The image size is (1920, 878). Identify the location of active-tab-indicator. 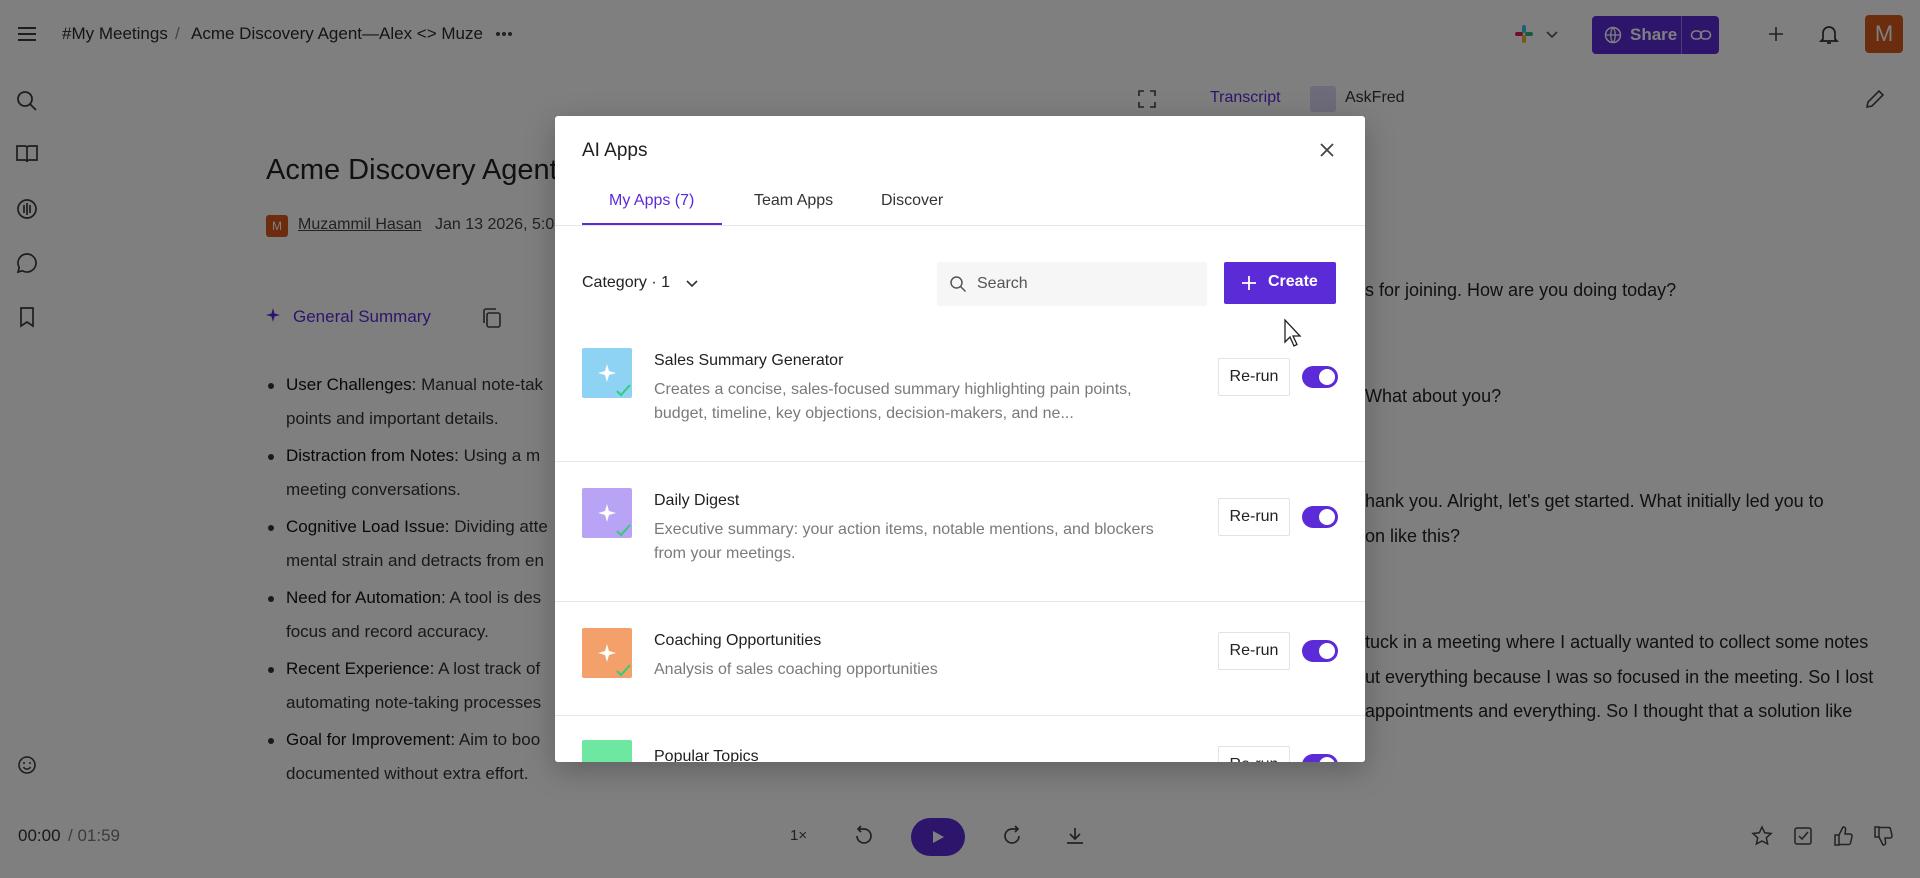
(652, 224).